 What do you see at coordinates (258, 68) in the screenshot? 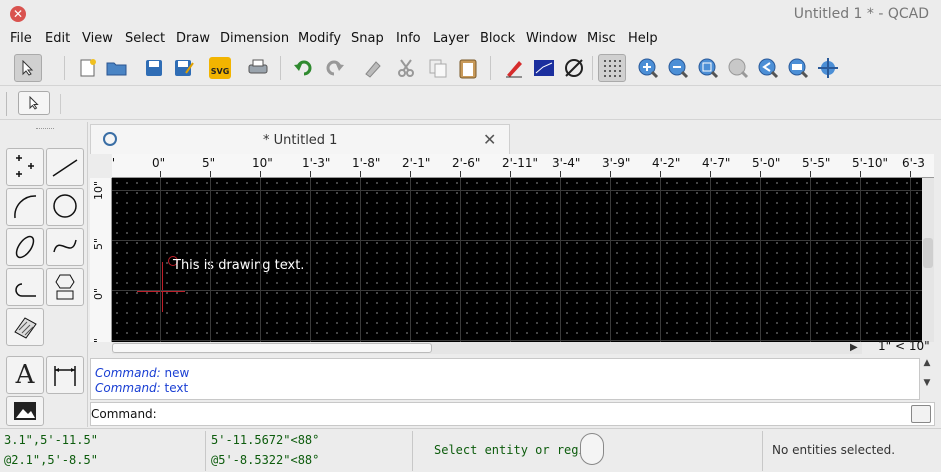
I see `print-icon` at bounding box center [258, 68].